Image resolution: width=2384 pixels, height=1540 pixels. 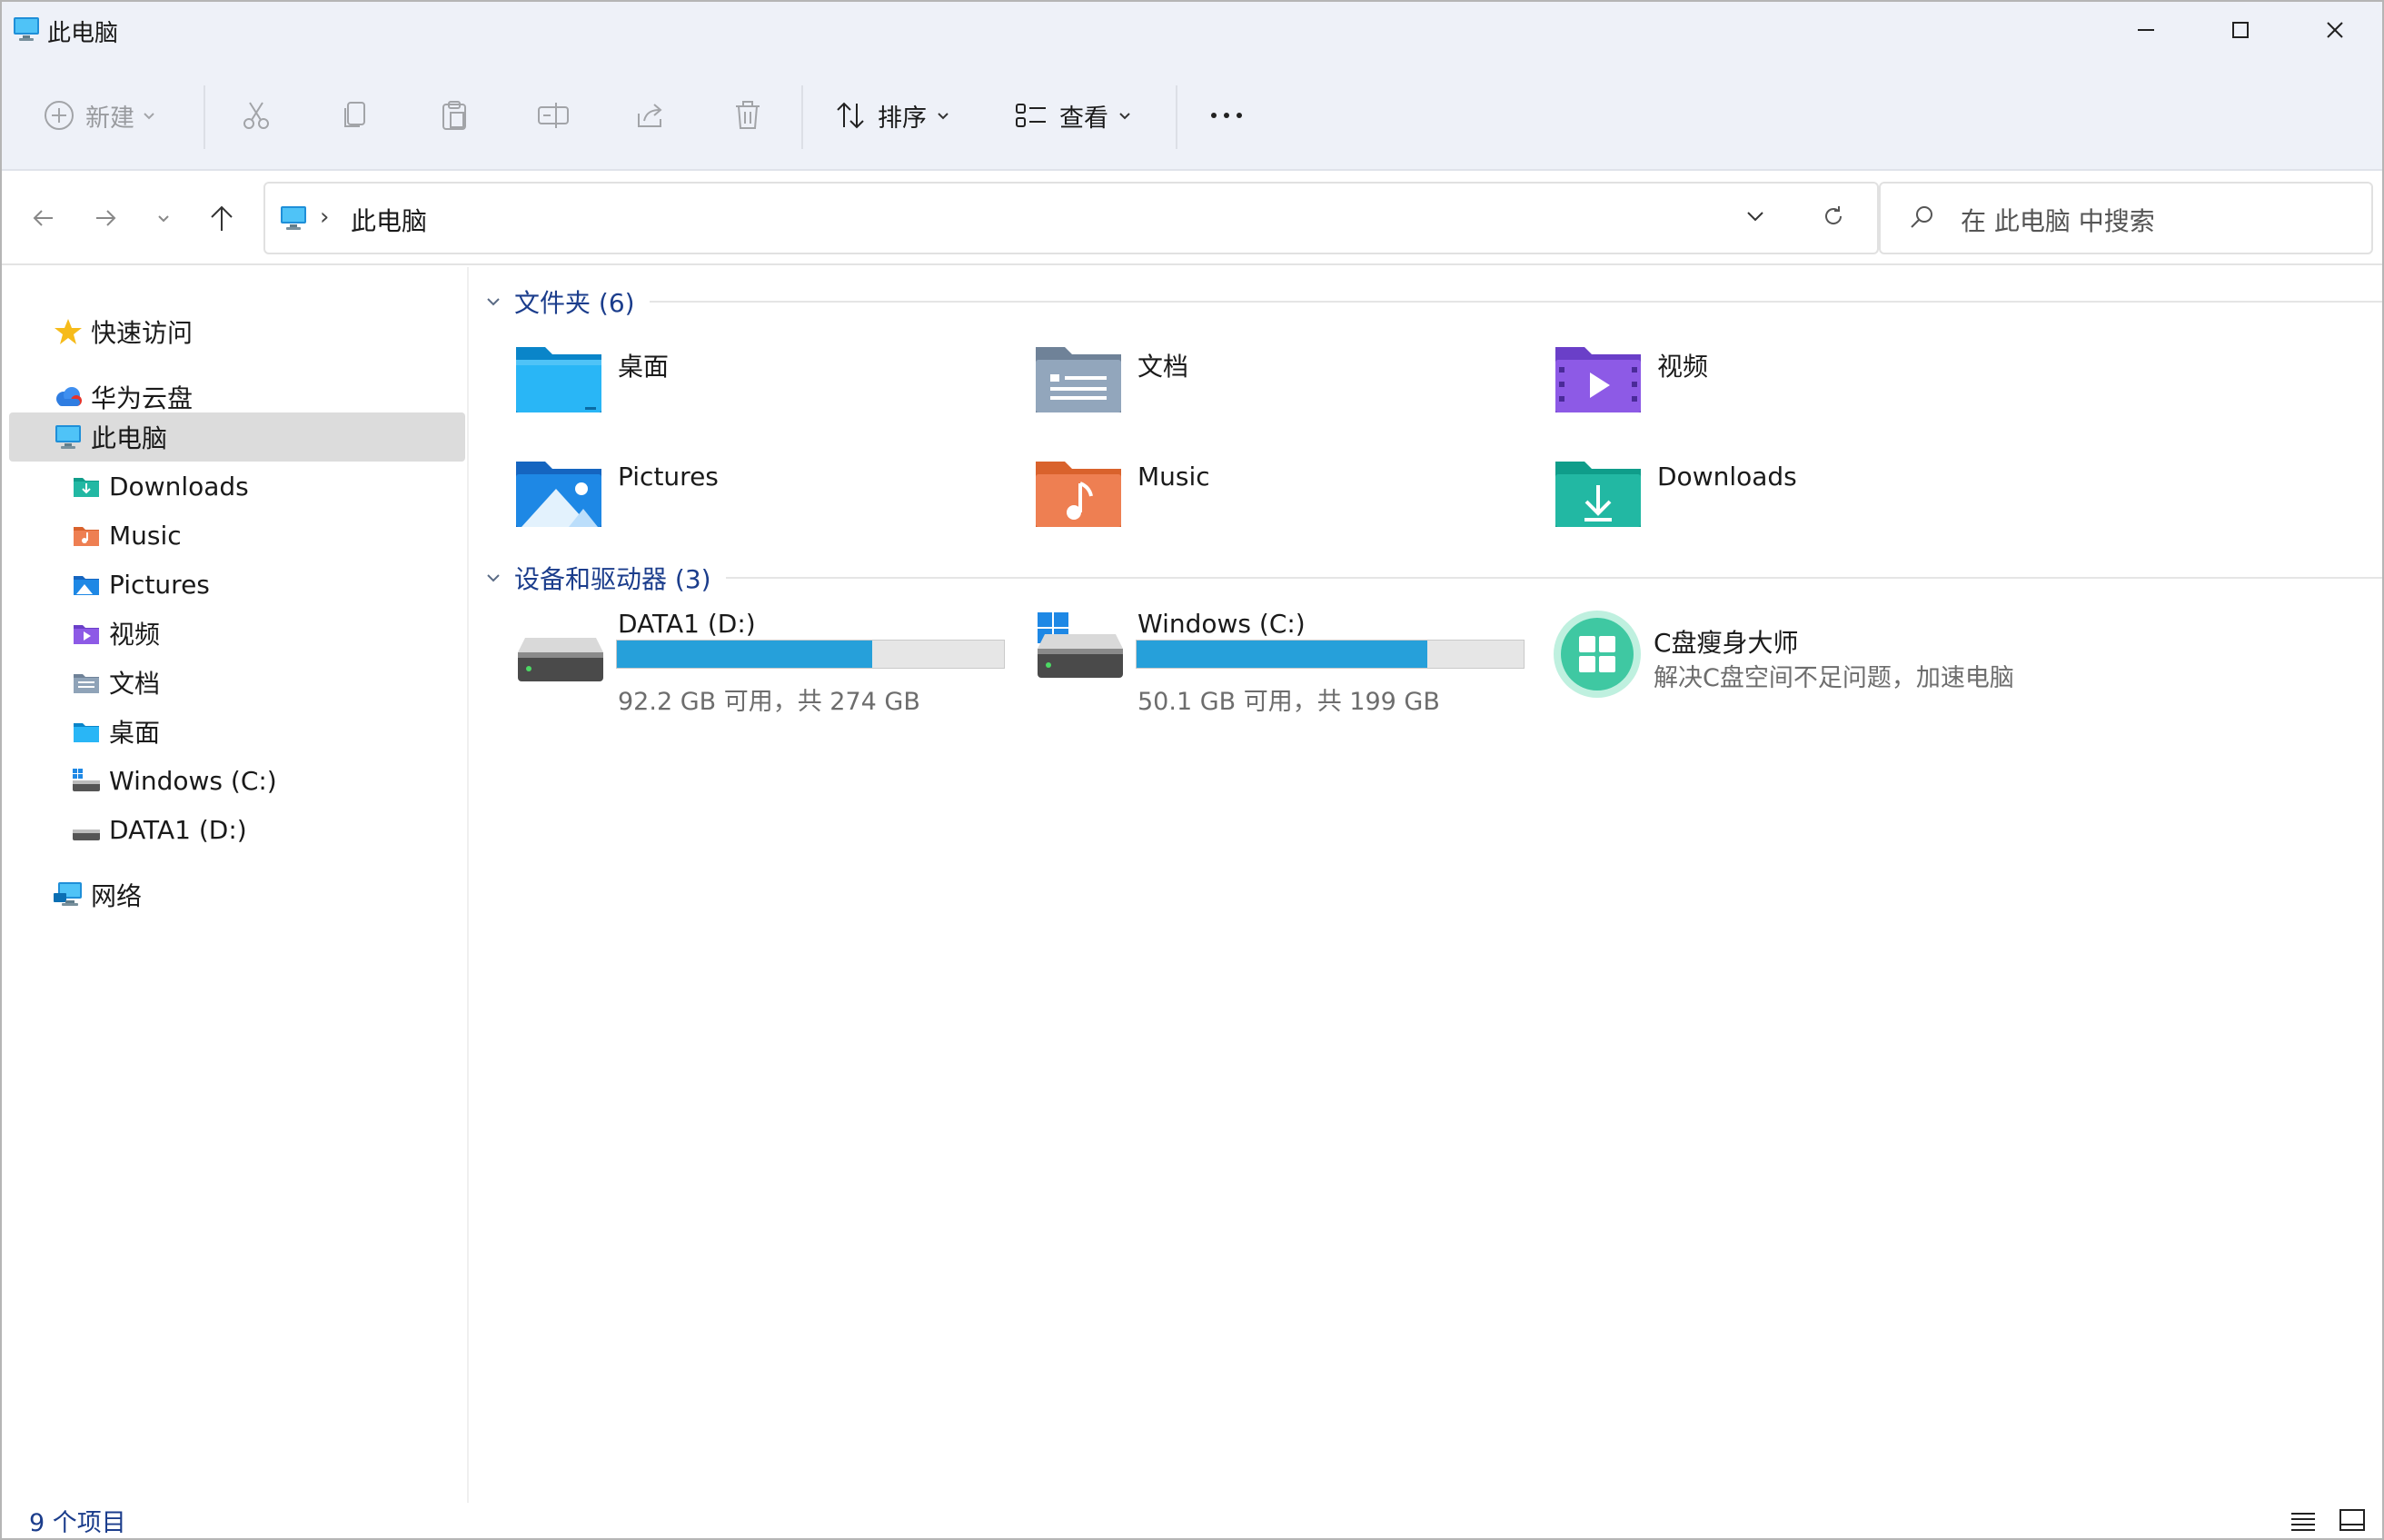 I want to click on address-bar: › 此电脑, so click(x=1071, y=218).